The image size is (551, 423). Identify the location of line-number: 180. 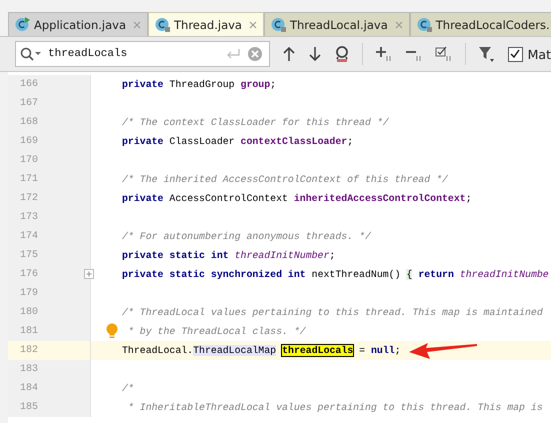
(28, 312).